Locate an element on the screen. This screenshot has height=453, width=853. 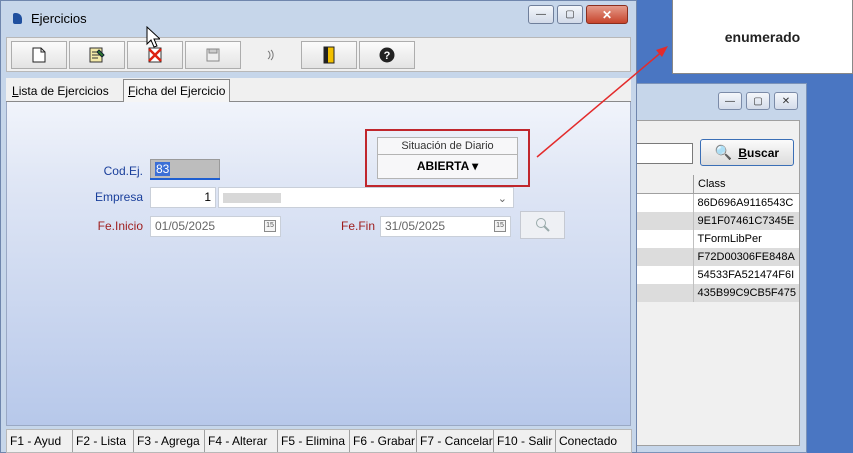
empresa-code-field: 1 is located at coordinates (183, 197).